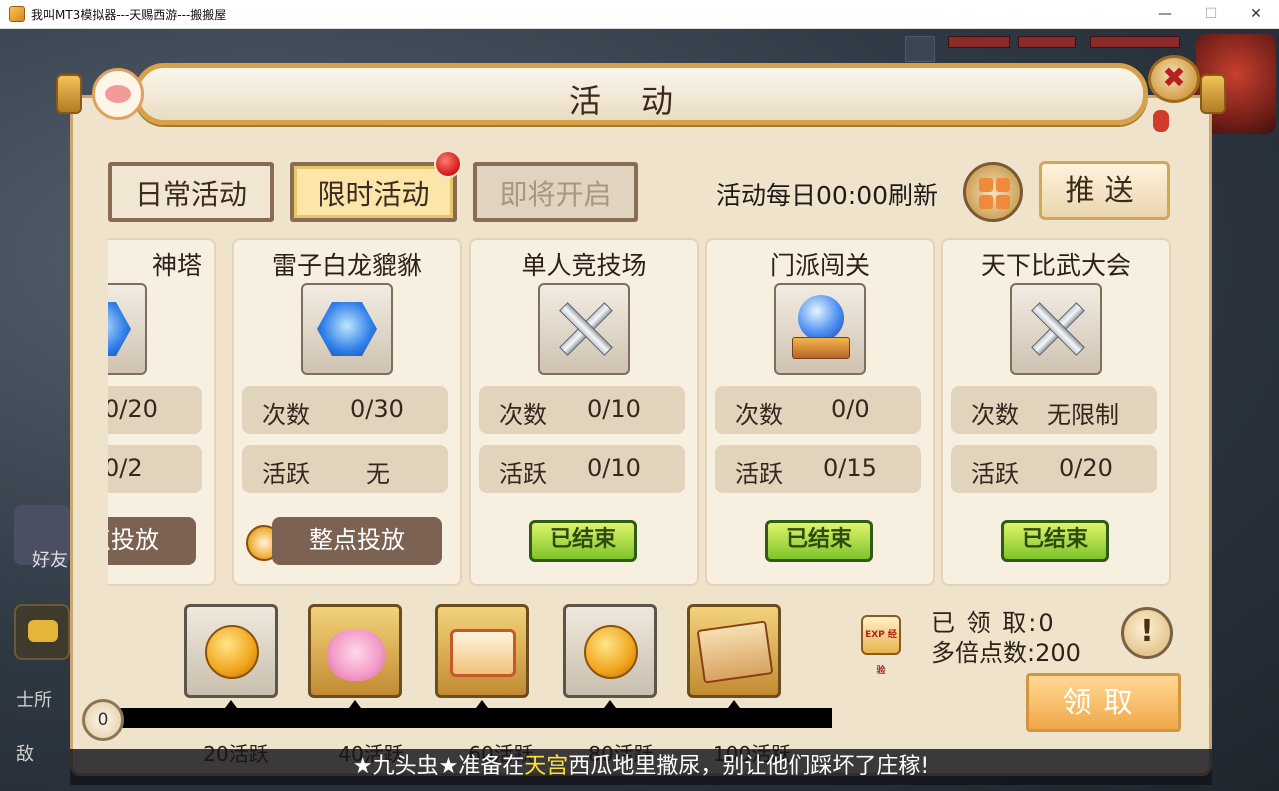 Image resolution: width=1279 pixels, height=791 pixels. Describe the element at coordinates (345, 469) in the screenshot. I see `activeness-row: 活跃 无` at that location.